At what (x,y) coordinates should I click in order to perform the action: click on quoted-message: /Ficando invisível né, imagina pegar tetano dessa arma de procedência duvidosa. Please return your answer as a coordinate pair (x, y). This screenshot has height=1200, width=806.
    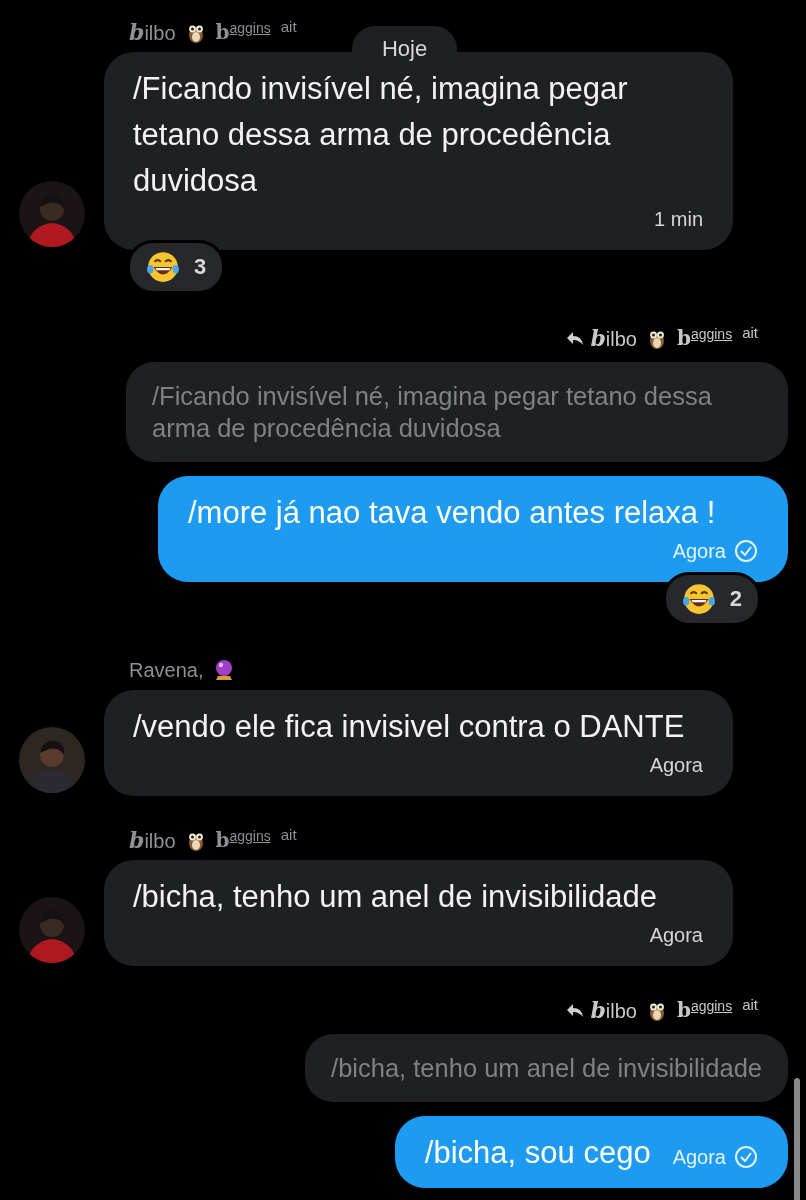
    Looking at the image, I should click on (457, 412).